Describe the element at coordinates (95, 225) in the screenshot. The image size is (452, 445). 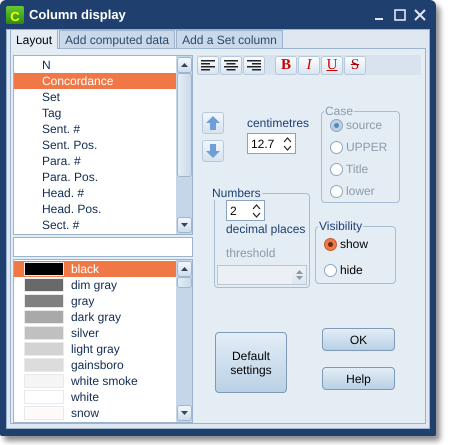
I see `list-item: Sect. #` at that location.